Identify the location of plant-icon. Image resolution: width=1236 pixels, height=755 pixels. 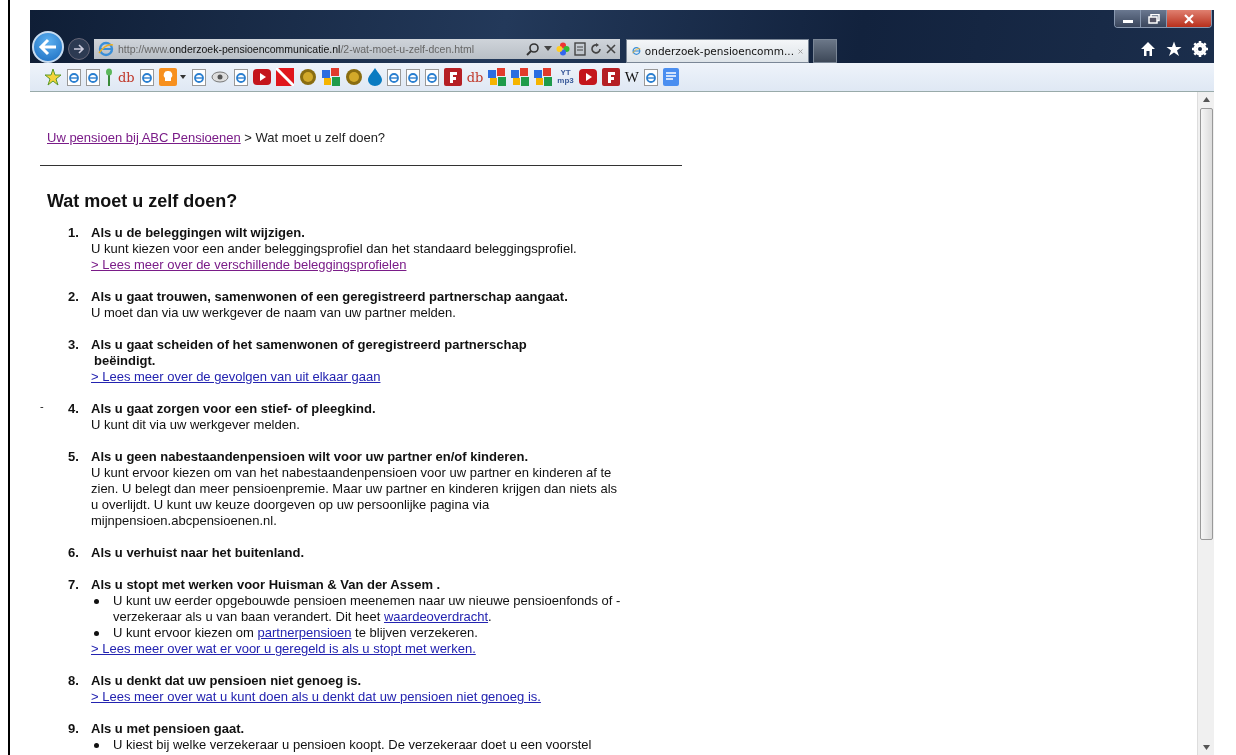
(109, 77).